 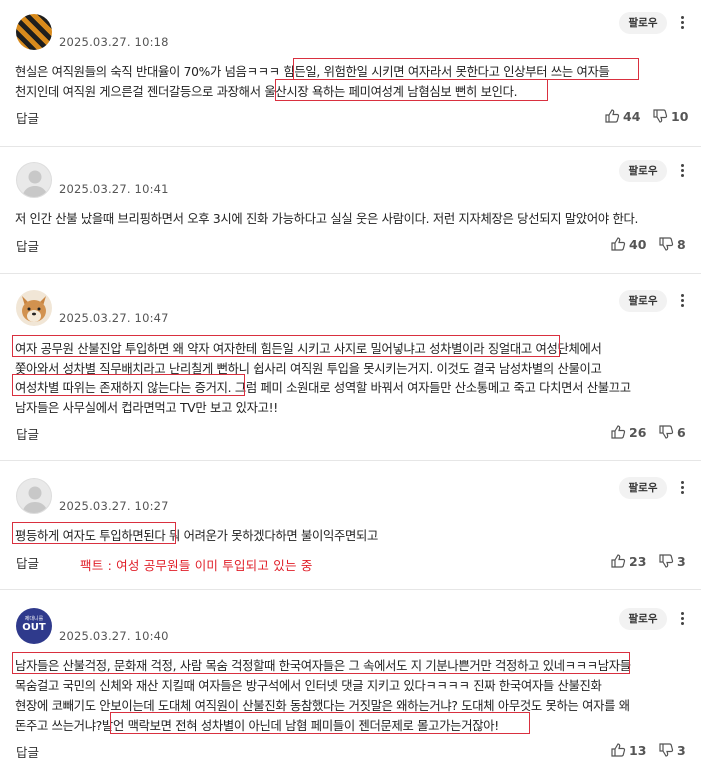 What do you see at coordinates (628, 432) in the screenshot?
I see `like-button: 26` at bounding box center [628, 432].